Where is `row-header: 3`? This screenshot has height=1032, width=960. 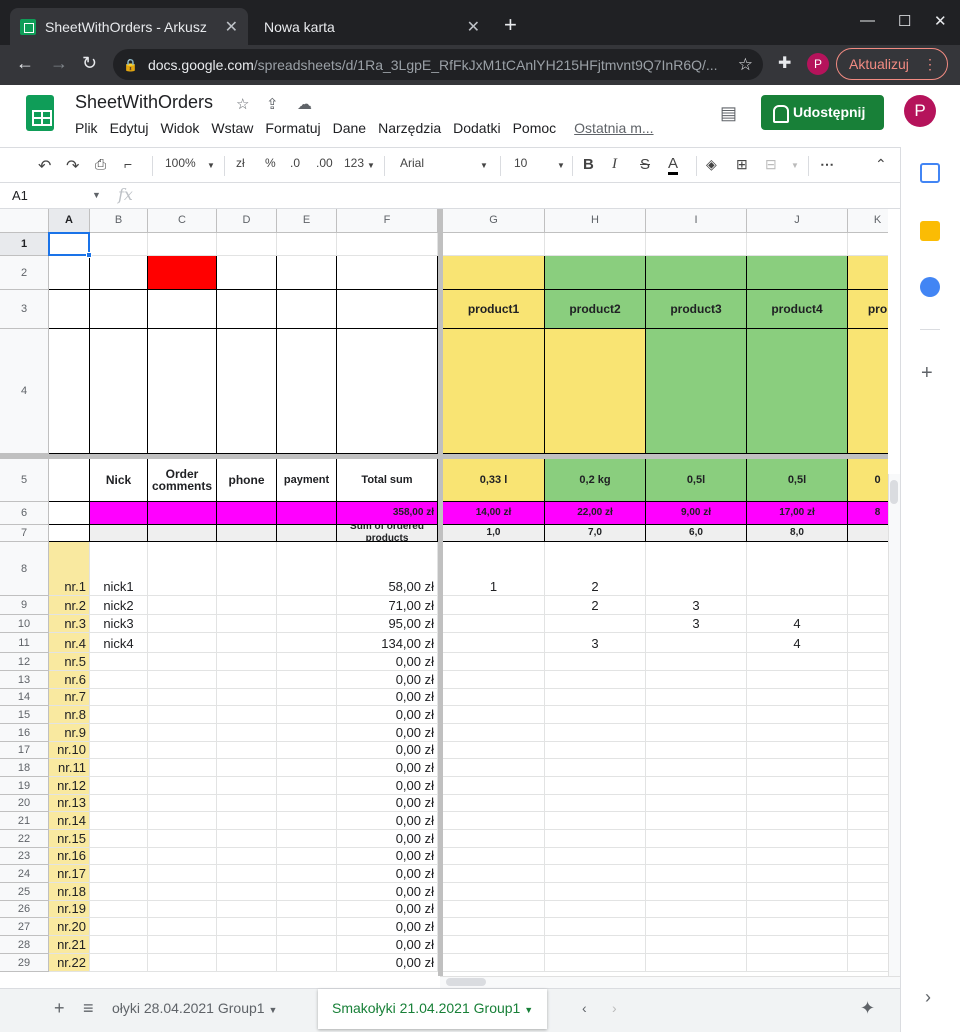 row-header: 3 is located at coordinates (24, 309).